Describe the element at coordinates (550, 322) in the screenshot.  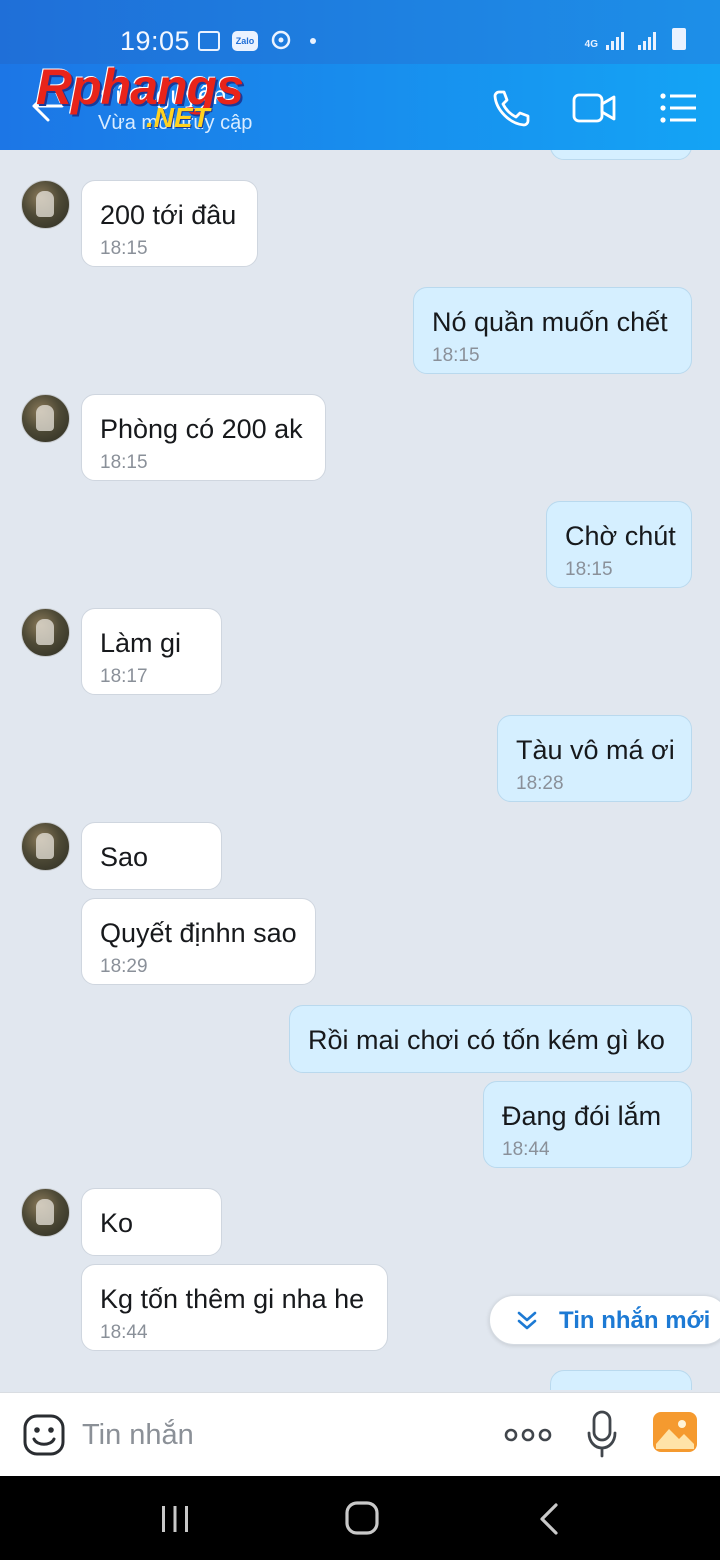
I see `message-text: Nó quần muốn chết` at that location.